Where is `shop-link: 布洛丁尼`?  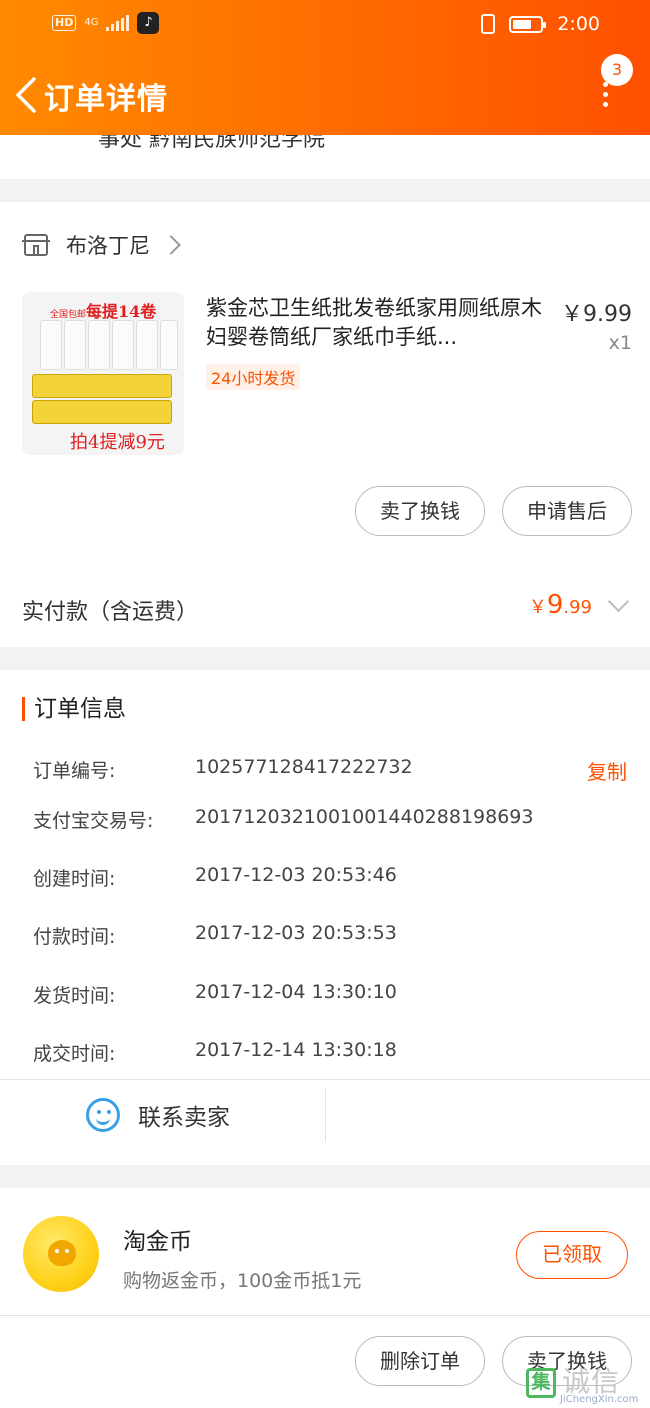
shop-link: 布洛丁尼 is located at coordinates (101, 245).